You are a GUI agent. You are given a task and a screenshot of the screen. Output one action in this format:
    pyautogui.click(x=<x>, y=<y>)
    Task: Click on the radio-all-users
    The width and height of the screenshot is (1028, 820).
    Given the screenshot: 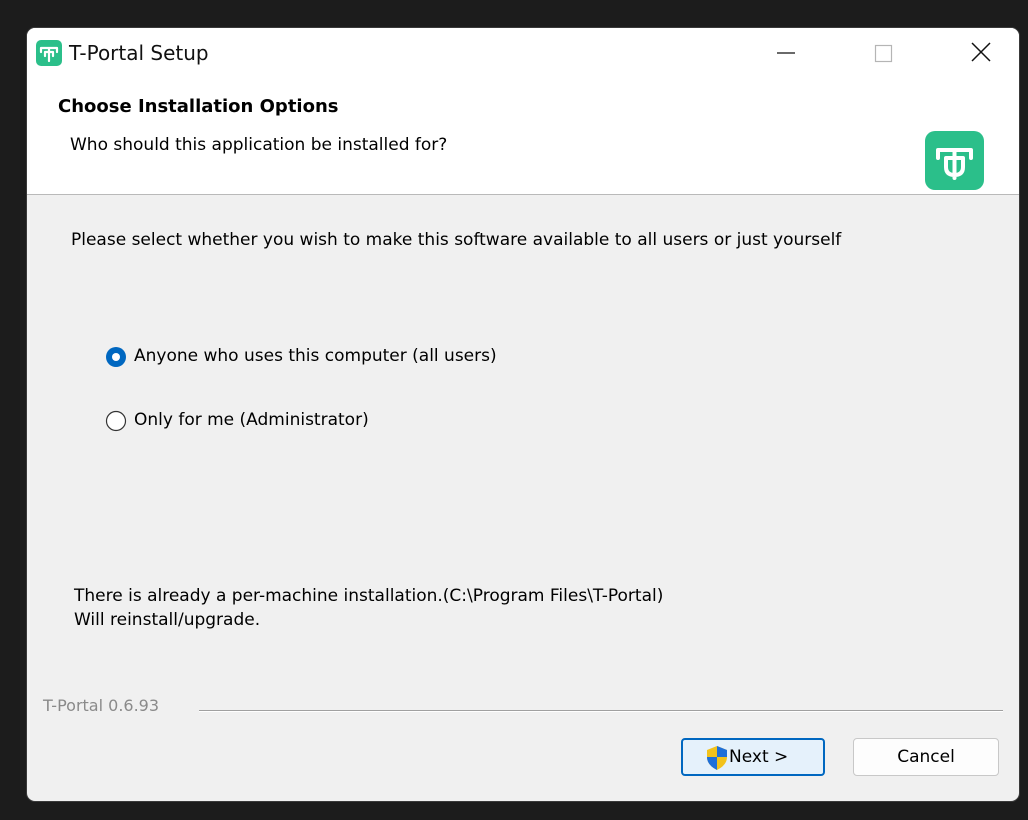 What is the action you would take?
    pyautogui.click(x=116, y=357)
    